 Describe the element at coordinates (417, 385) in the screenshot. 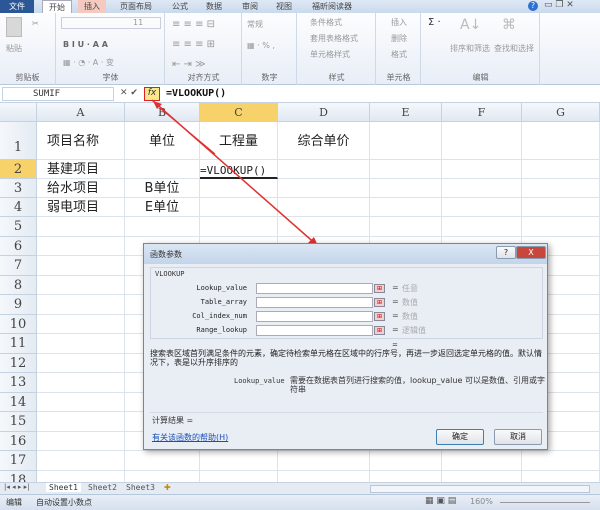

I see `arg-help-text: 需要在数据表首列进行搜索的值，lookup_value 可以是数值、引用或字符串` at that location.